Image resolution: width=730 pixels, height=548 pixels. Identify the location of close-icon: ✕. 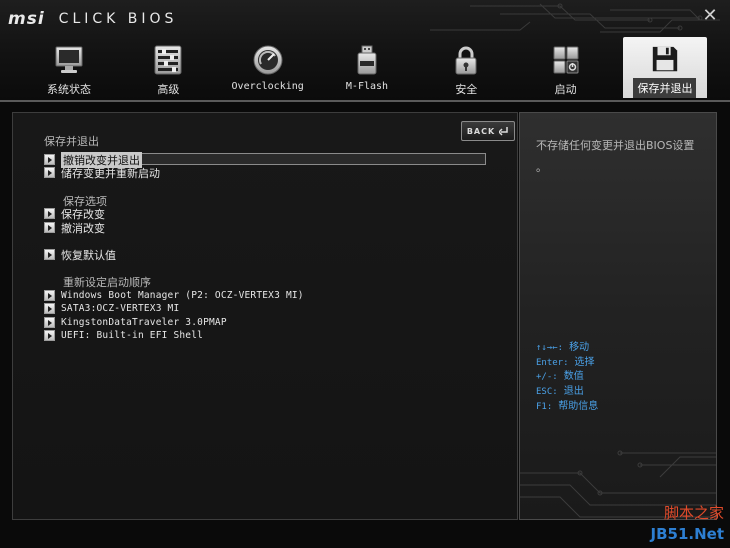
(710, 15).